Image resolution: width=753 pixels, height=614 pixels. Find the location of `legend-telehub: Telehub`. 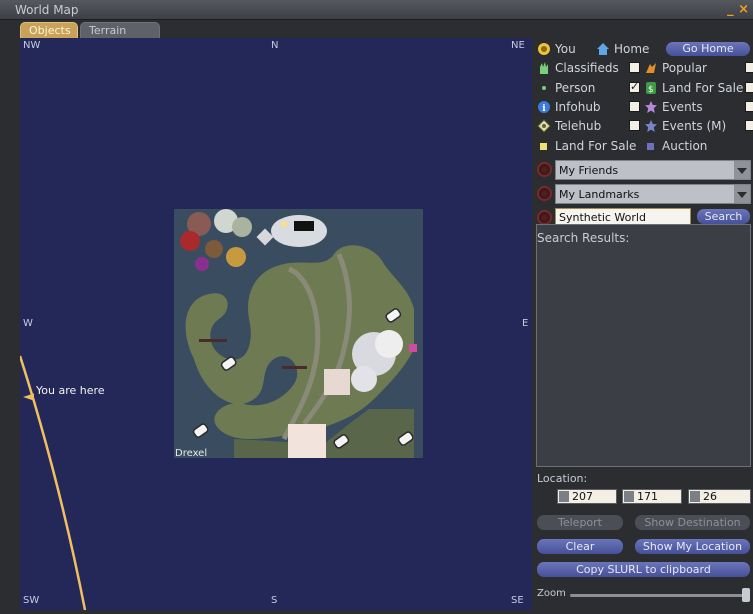

legend-telehub: Telehub is located at coordinates (569, 126).